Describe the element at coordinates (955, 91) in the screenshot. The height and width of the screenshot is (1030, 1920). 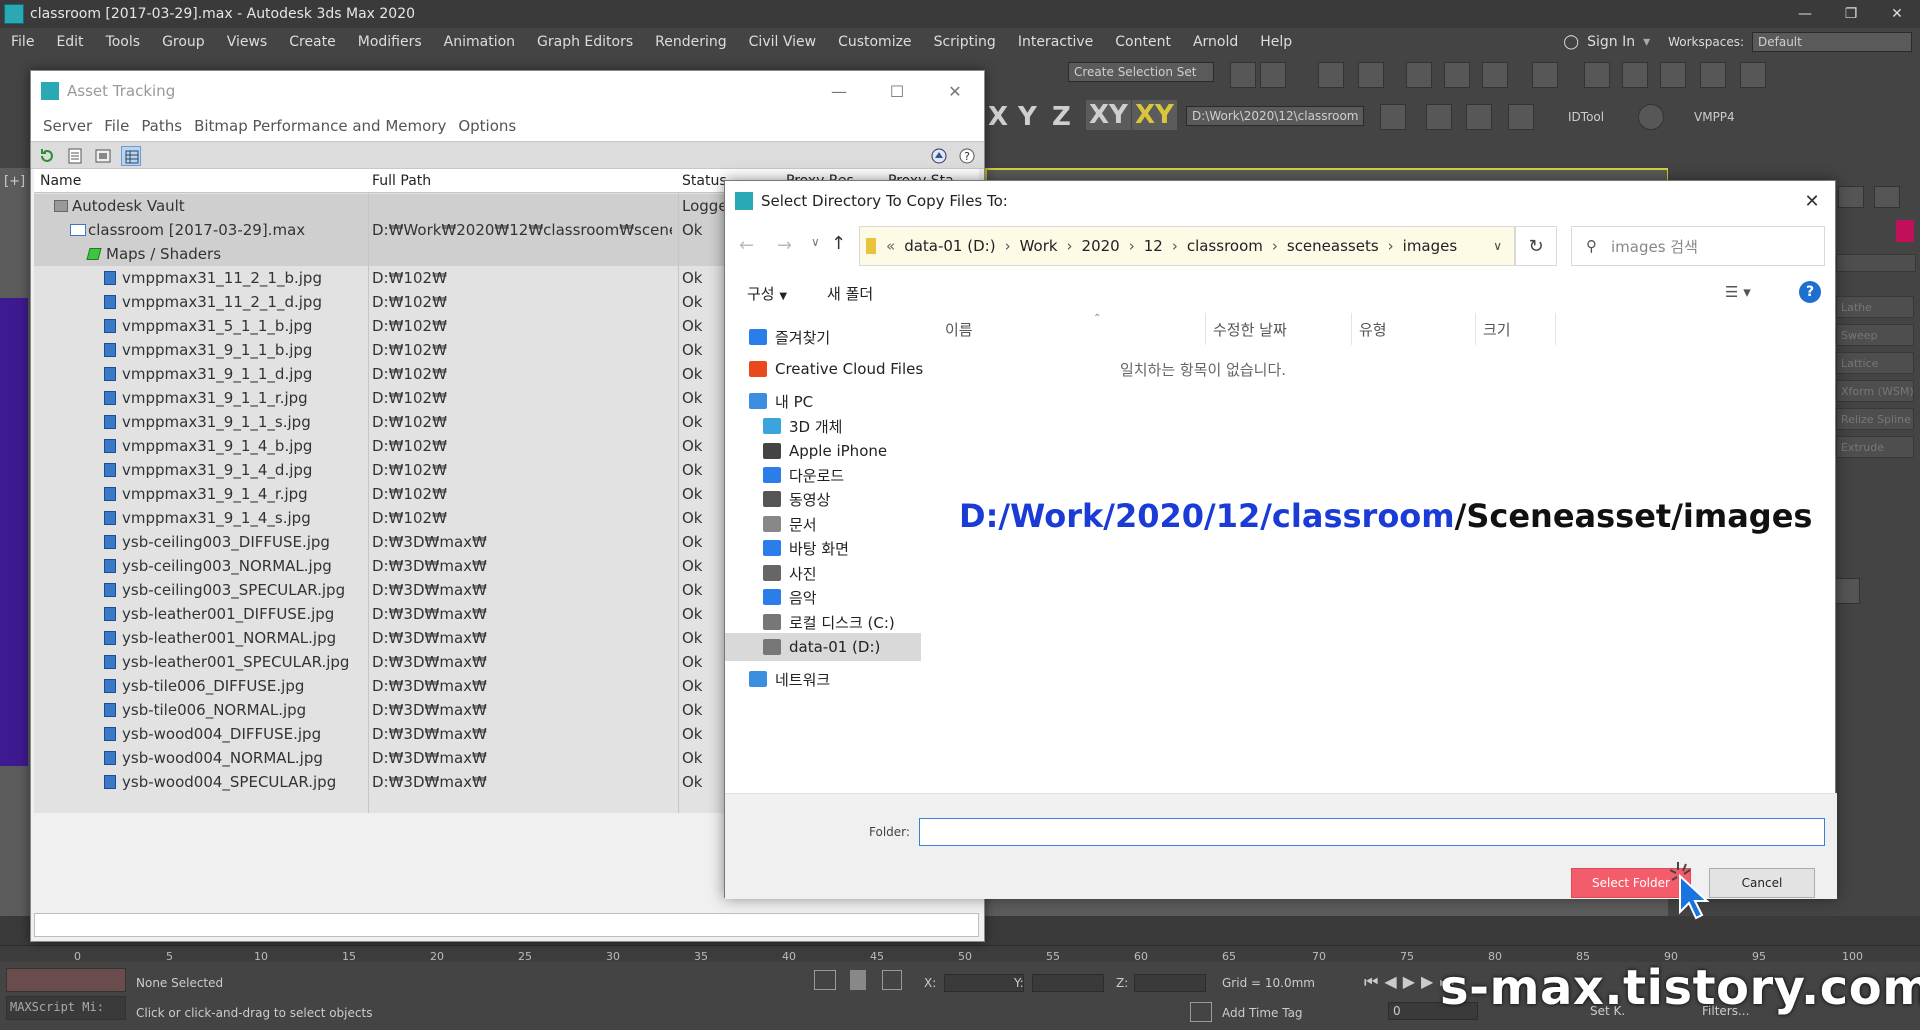
I see `asset-close-button: ✕` at that location.